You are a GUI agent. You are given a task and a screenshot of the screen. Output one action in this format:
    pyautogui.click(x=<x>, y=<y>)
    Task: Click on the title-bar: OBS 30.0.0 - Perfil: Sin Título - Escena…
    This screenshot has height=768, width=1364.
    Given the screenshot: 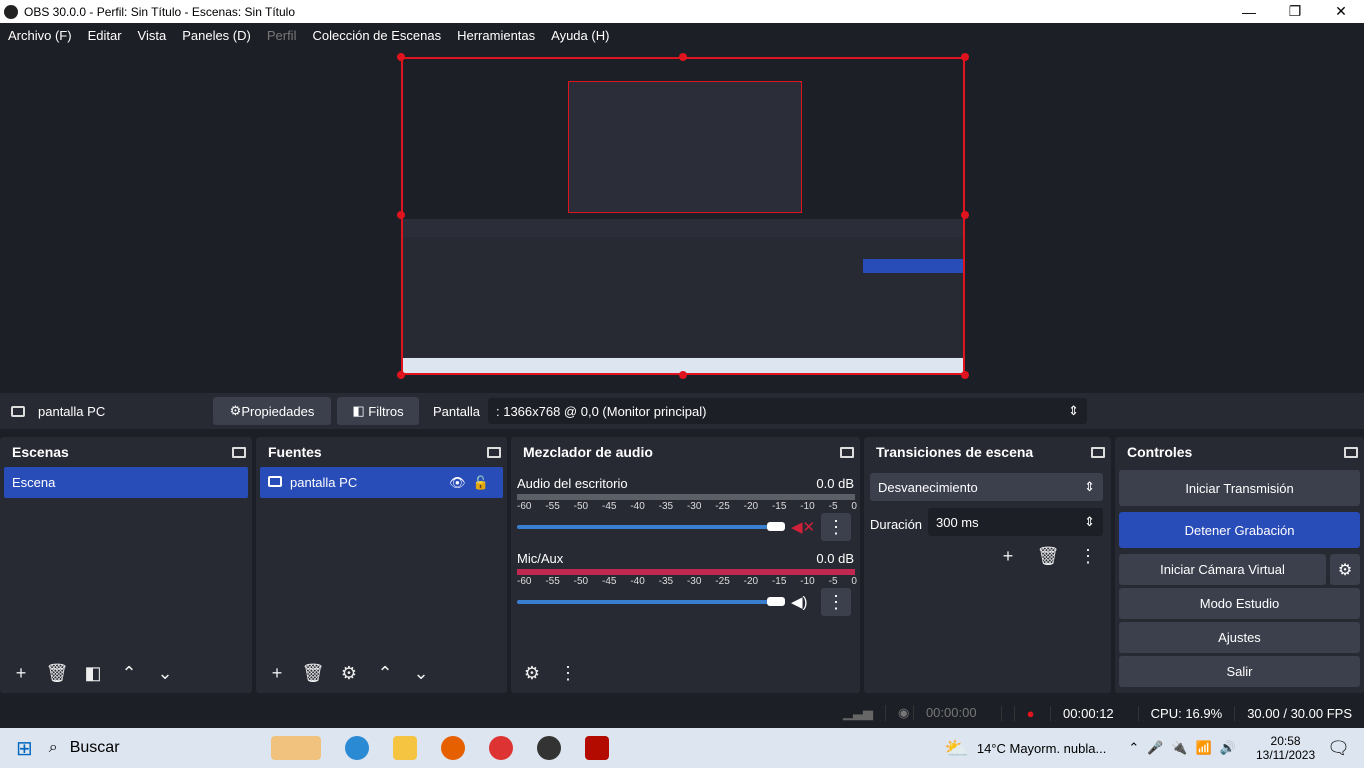 What is the action you would take?
    pyautogui.click(x=682, y=11)
    